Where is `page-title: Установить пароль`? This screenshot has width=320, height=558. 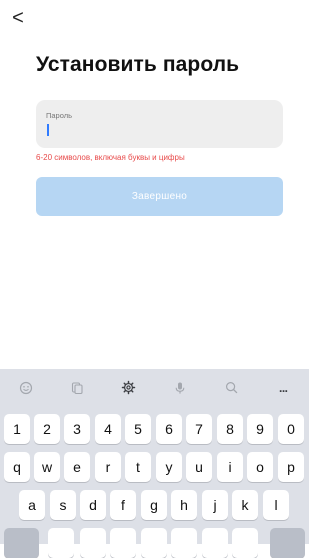 page-title: Установить пароль is located at coordinates (138, 64).